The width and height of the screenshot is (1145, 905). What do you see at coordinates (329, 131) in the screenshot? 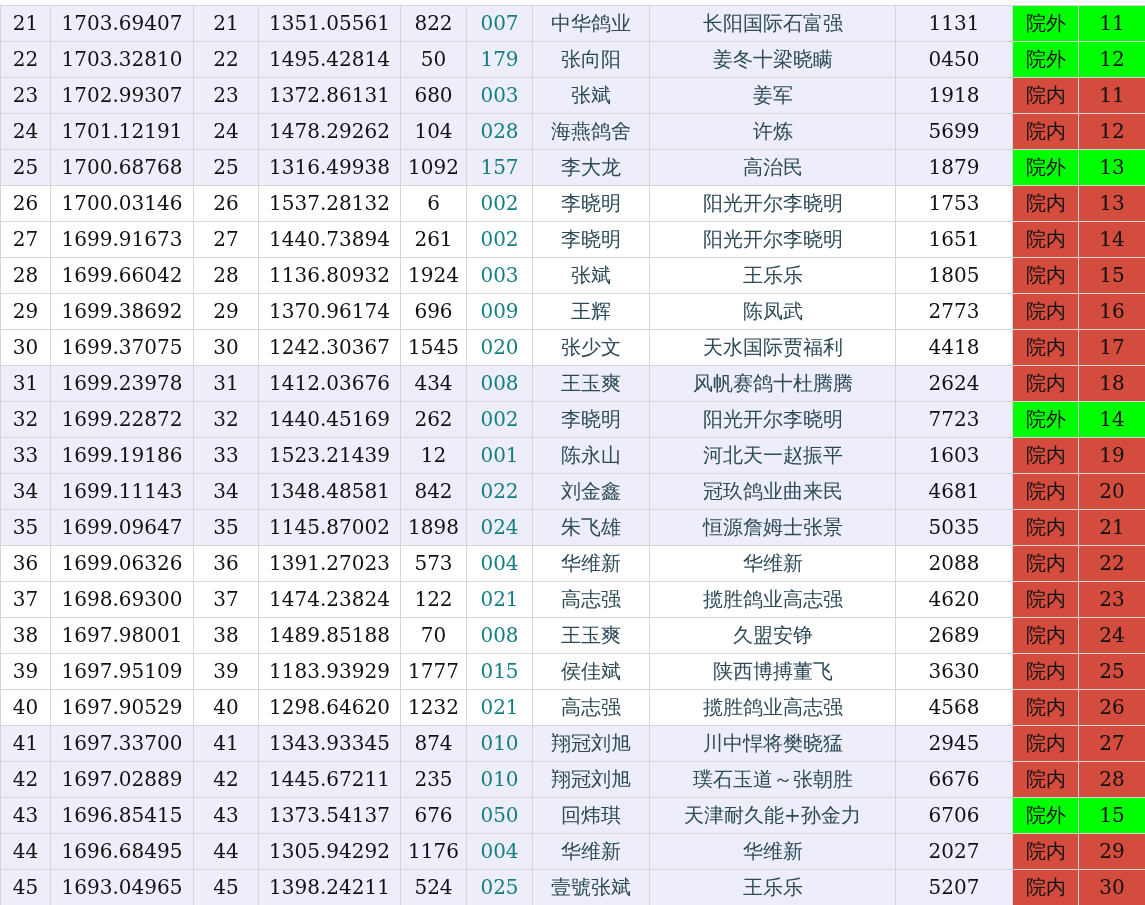
I see `table-cell: 1478.29262` at bounding box center [329, 131].